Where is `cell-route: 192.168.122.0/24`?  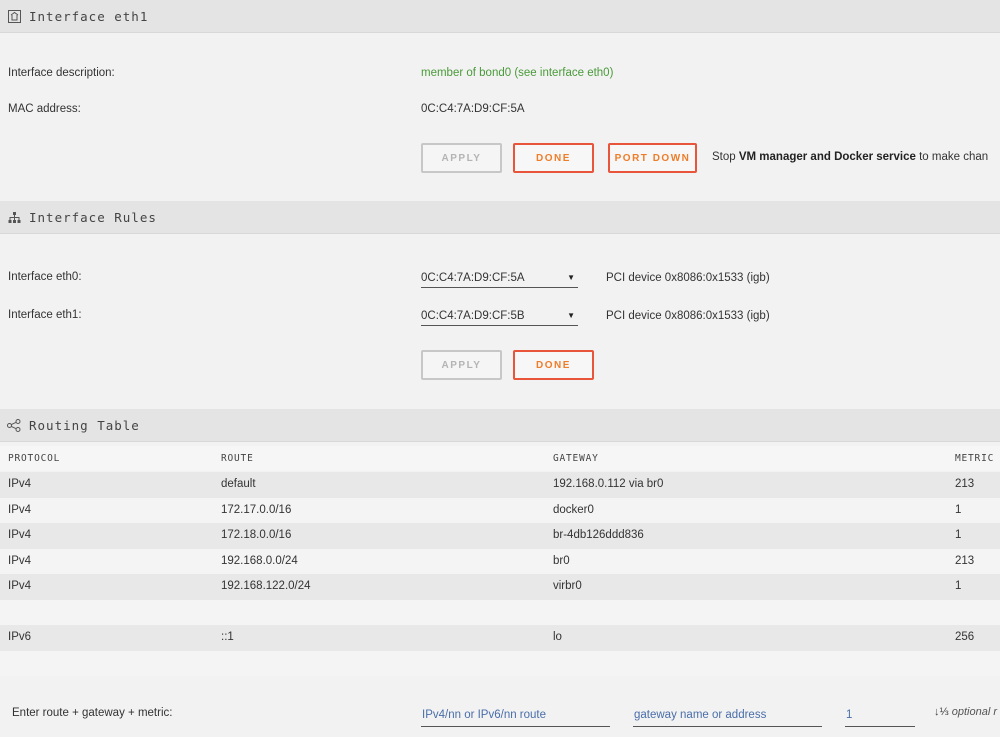
cell-route: 192.168.122.0/24 is located at coordinates (266, 586).